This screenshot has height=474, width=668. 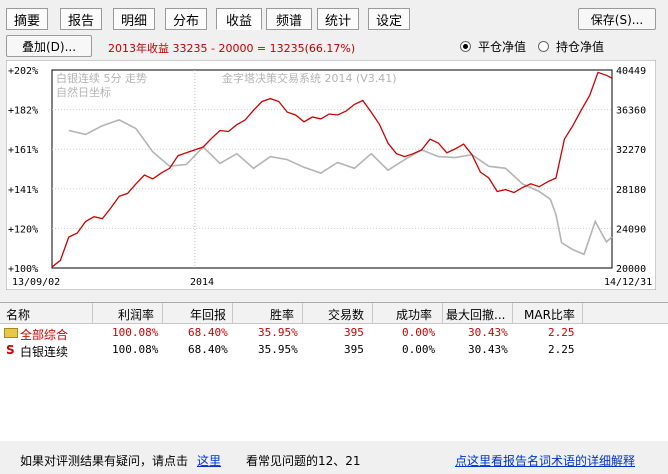 I want to click on watermark-symbol: 白银连续 5分 走势, so click(x=101, y=78).